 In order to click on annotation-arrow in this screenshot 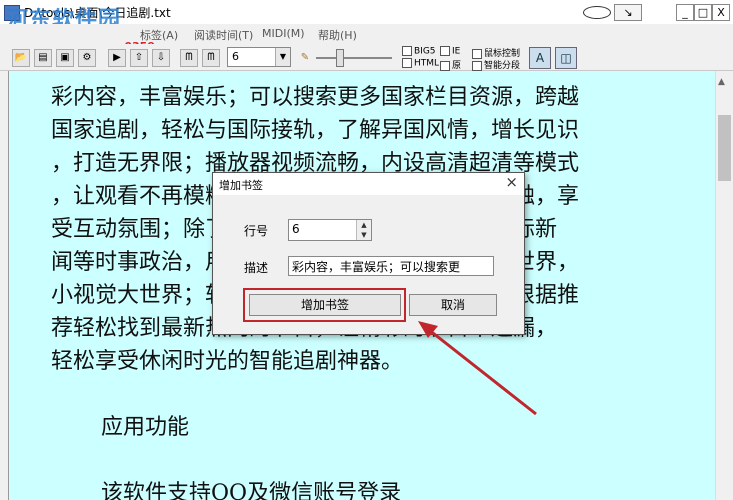, I will do `click(477, 368)`.